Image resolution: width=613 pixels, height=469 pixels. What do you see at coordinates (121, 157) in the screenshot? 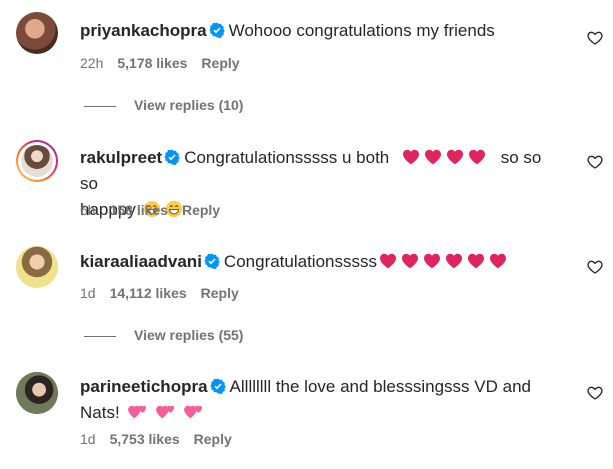
I see `username: rakulpreet` at bounding box center [121, 157].